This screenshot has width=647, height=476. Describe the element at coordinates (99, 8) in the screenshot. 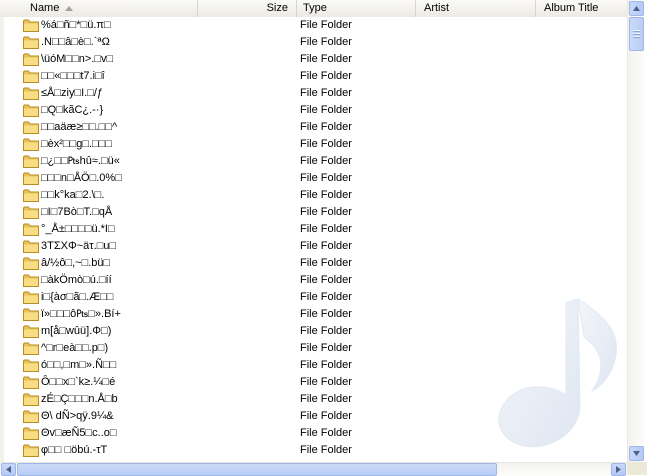

I see `column-header-name: Name` at that location.